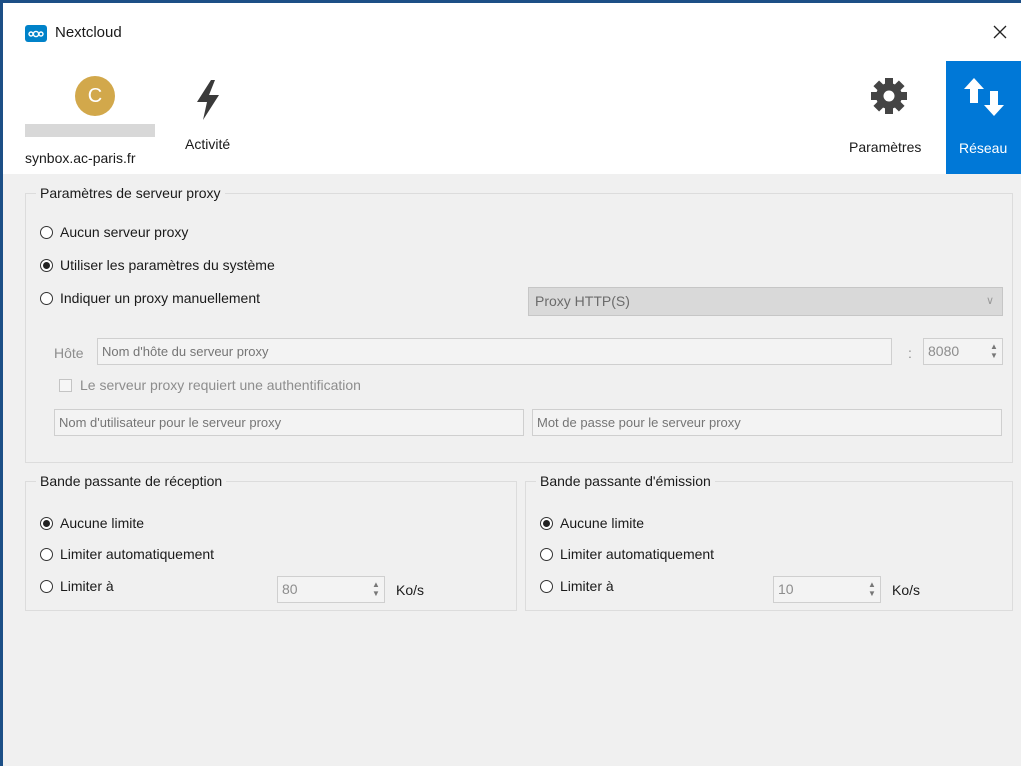  I want to click on close-icon, so click(1000, 32).